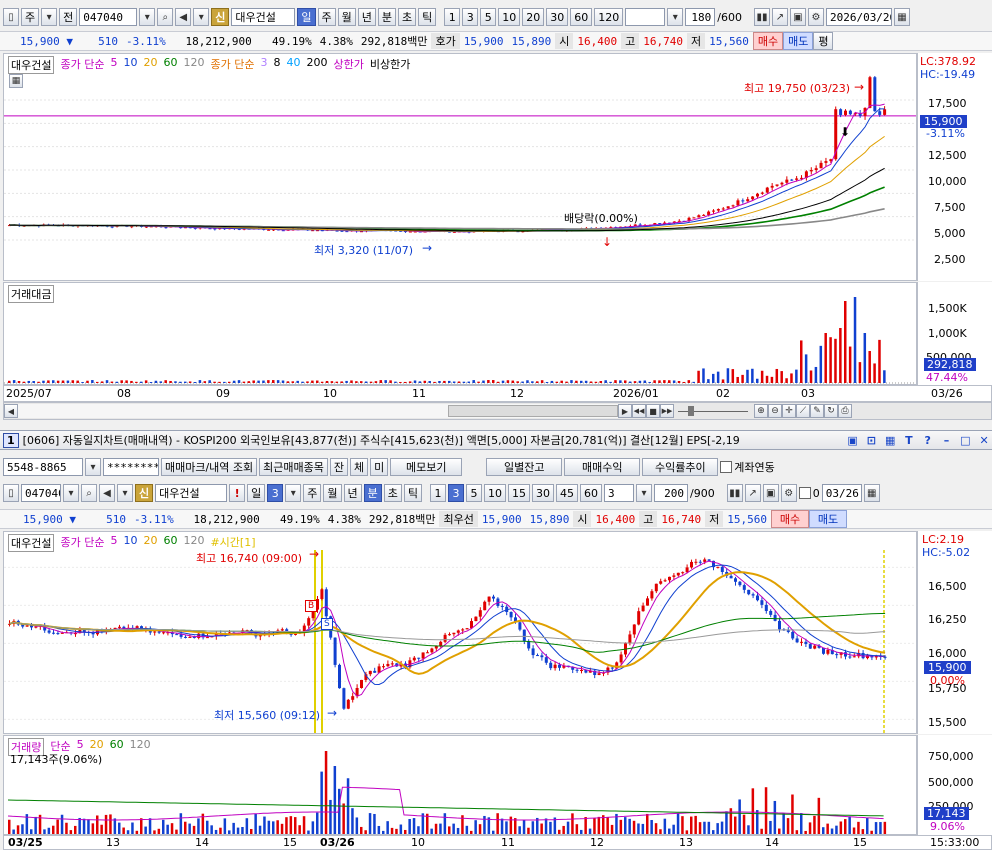  Describe the element at coordinates (831, 411) in the screenshot. I see `refresh-icon: ↻` at that location.